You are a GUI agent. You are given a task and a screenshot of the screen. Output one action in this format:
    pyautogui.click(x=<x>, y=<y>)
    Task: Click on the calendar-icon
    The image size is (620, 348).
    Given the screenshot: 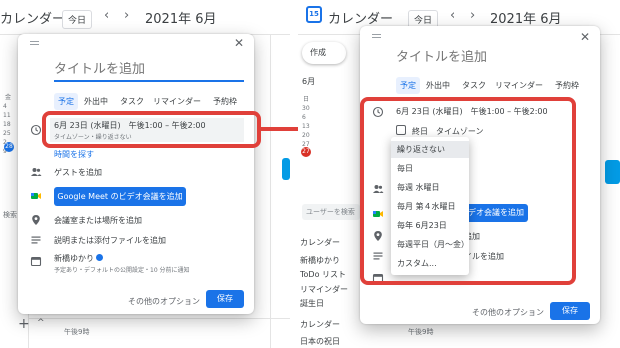 What is the action you would take?
    pyautogui.click(x=36, y=261)
    